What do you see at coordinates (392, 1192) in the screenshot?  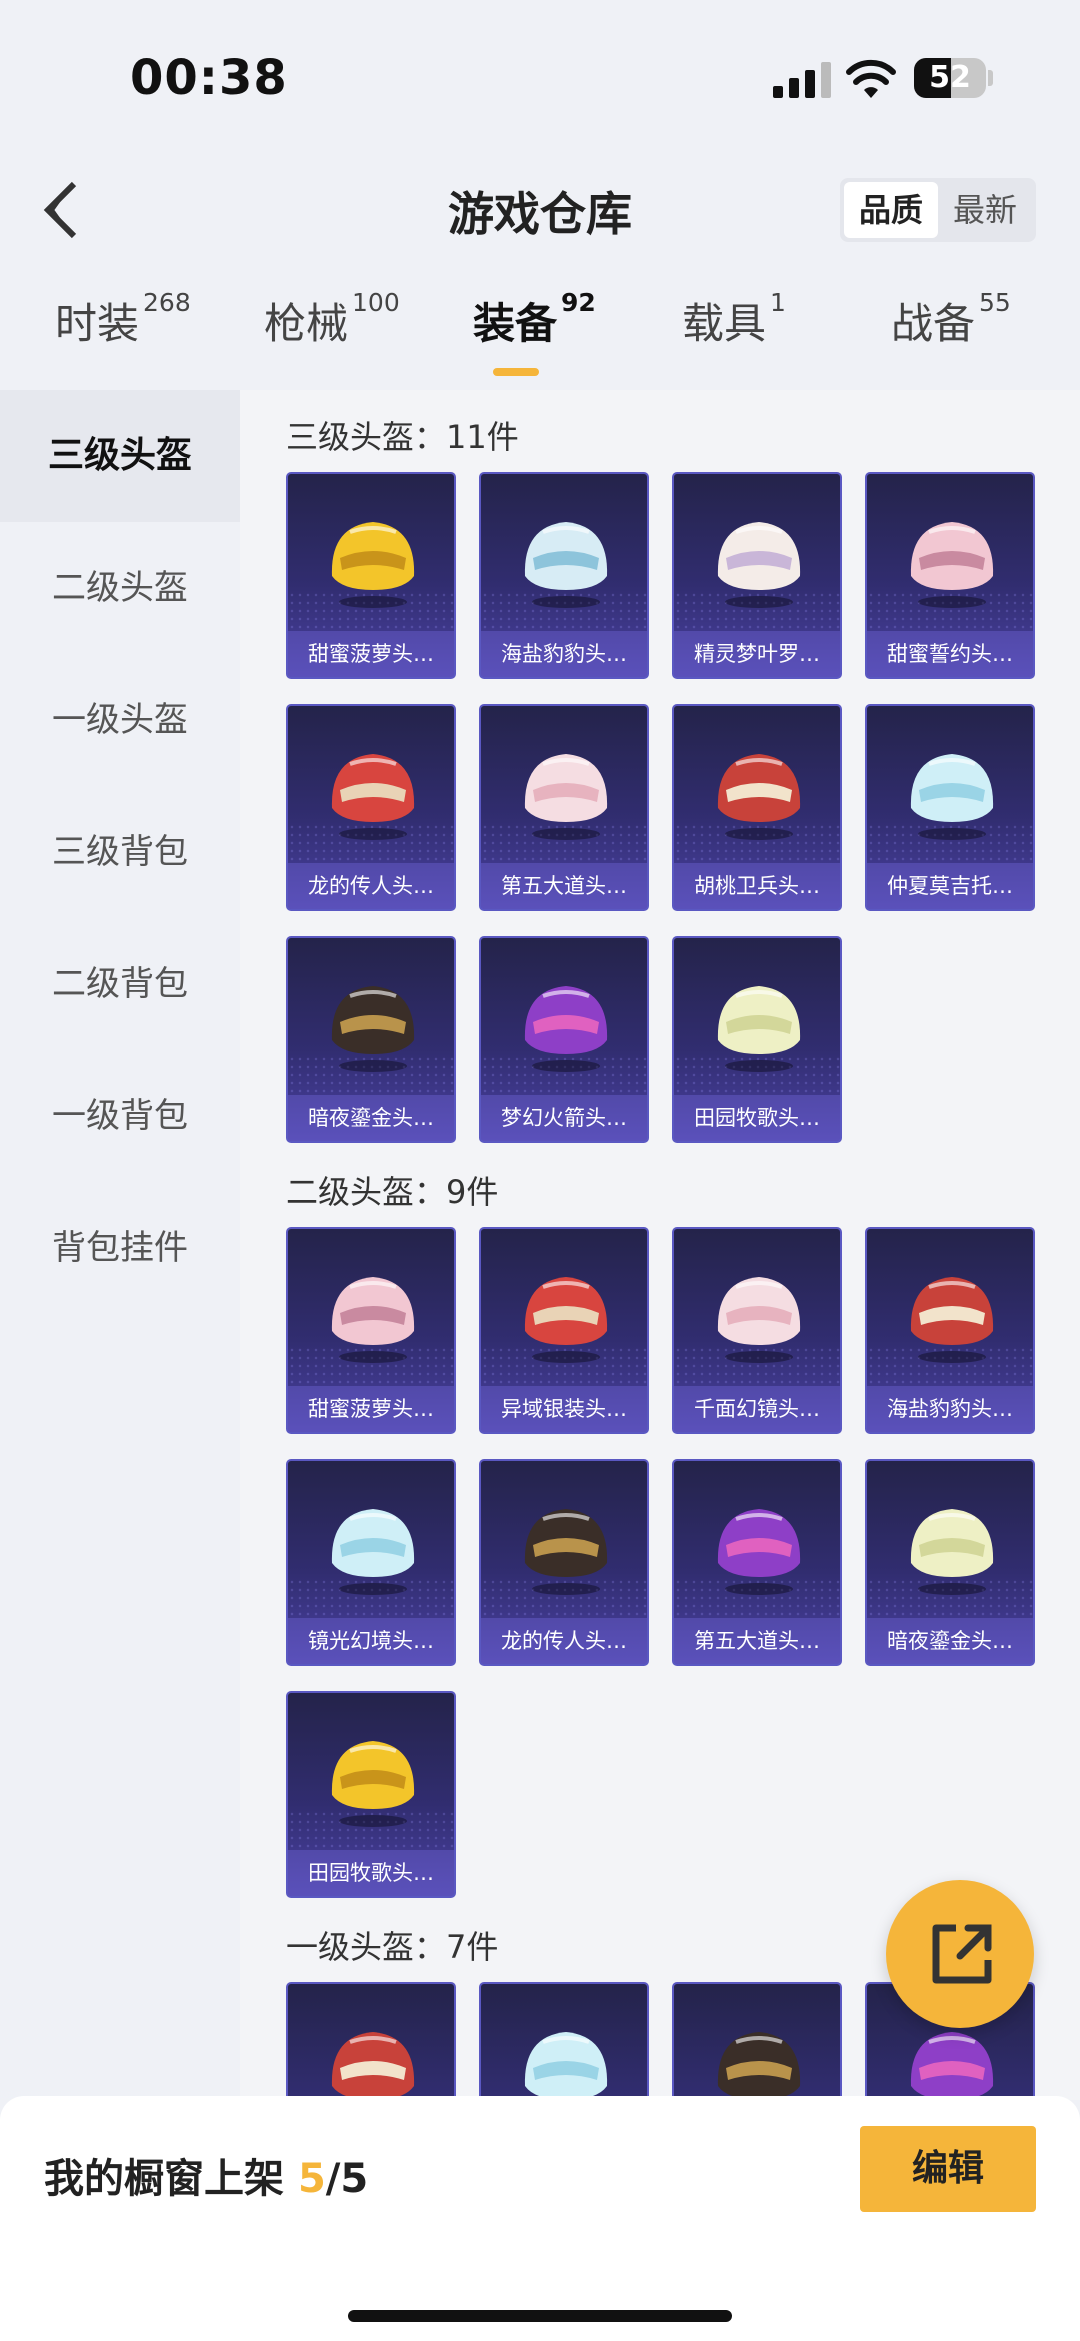 I see `section-title: 二级头盔：9件` at bounding box center [392, 1192].